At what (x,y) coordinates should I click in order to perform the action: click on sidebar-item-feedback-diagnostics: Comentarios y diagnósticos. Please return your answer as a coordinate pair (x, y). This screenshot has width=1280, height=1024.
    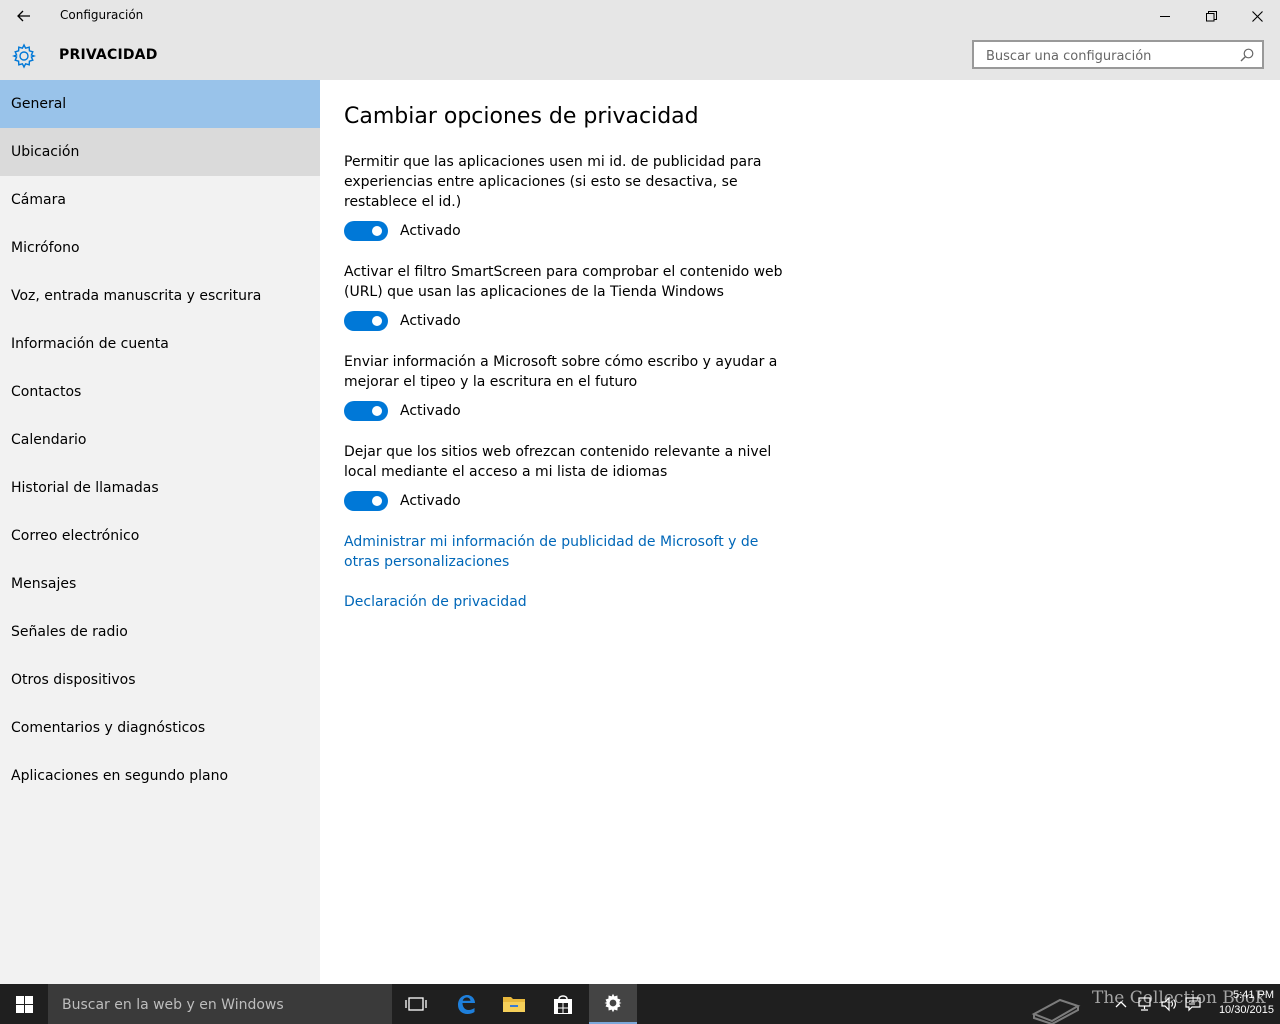
    Looking at the image, I should click on (160, 728).